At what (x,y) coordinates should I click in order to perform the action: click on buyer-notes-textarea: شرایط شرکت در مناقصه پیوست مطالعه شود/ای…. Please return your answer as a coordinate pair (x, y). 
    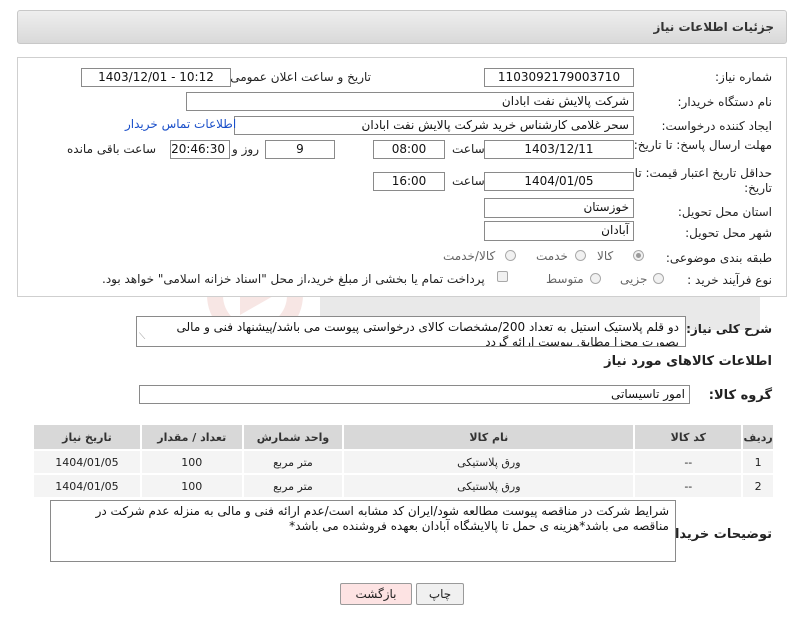
    Looking at the image, I should click on (363, 531).